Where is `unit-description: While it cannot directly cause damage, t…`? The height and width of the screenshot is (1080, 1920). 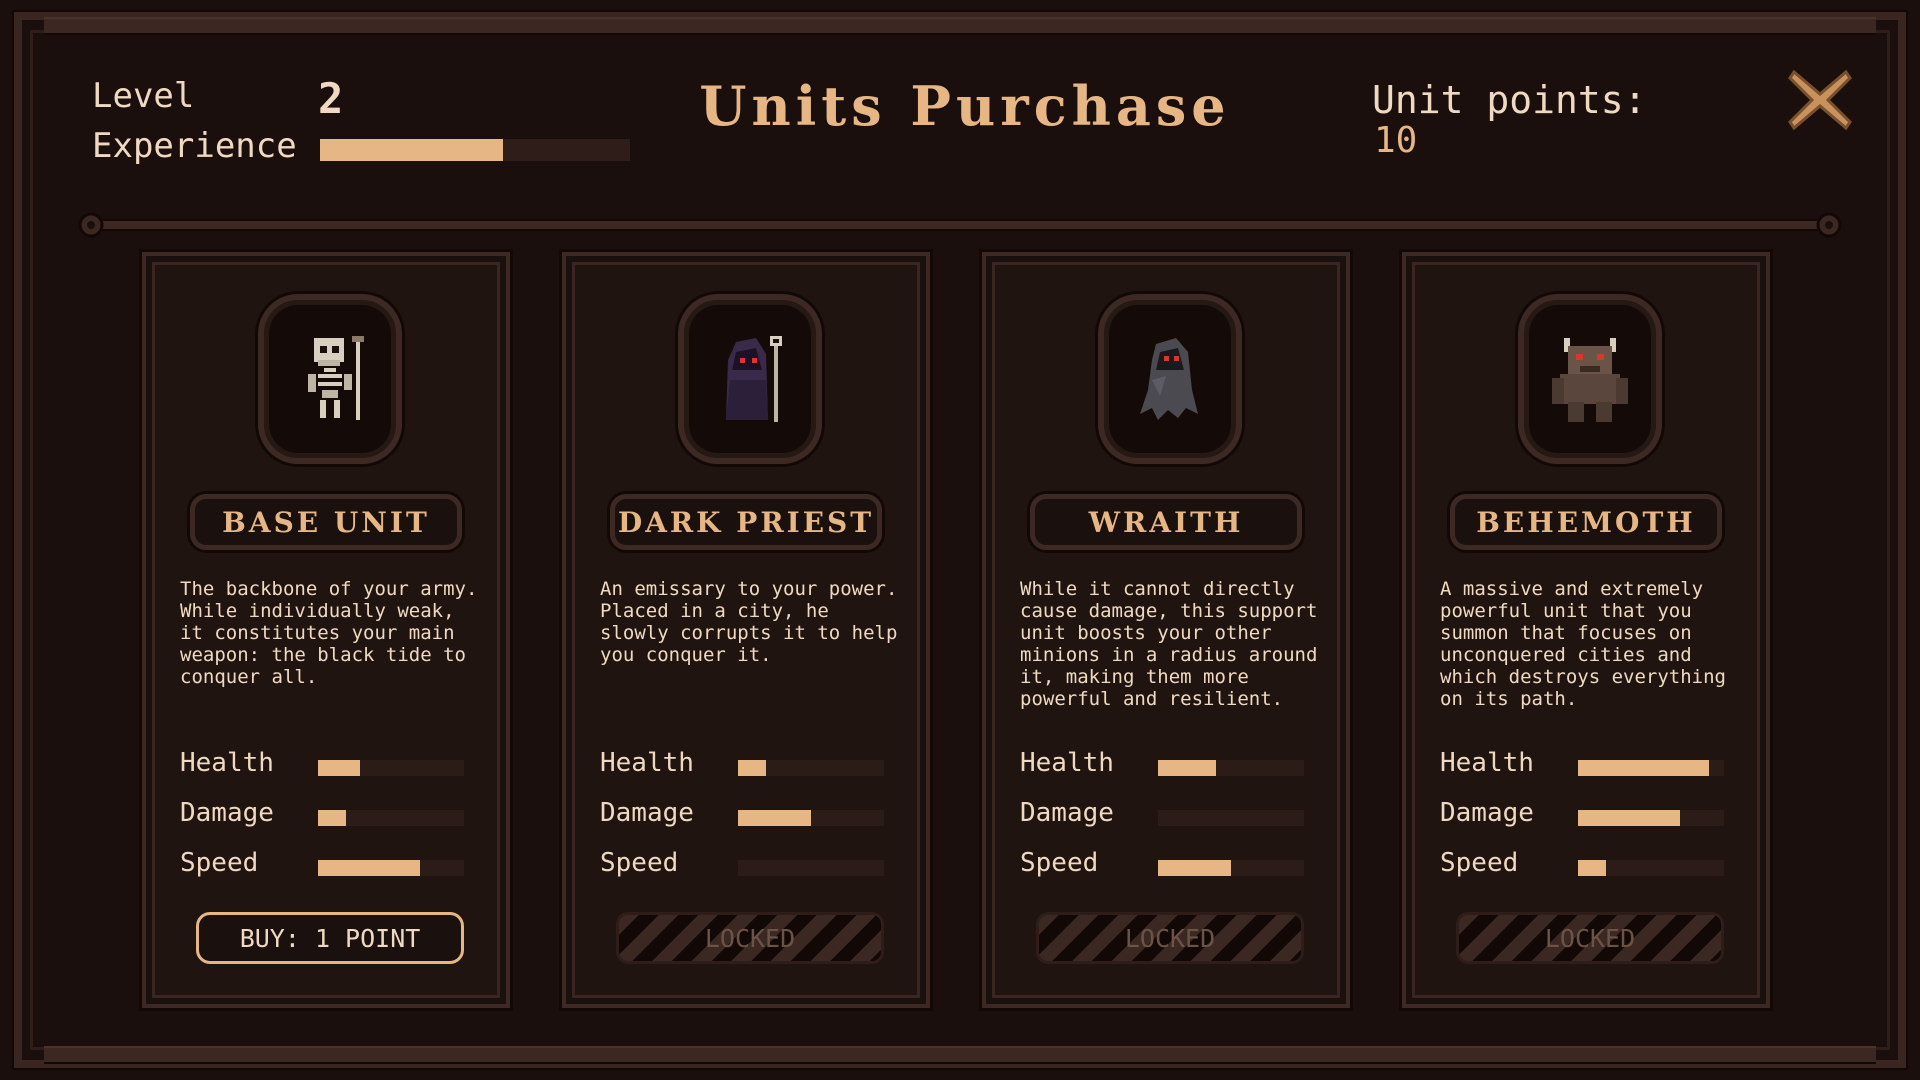
unit-description: While it cannot directly cause damage, t… is located at coordinates (1169, 644).